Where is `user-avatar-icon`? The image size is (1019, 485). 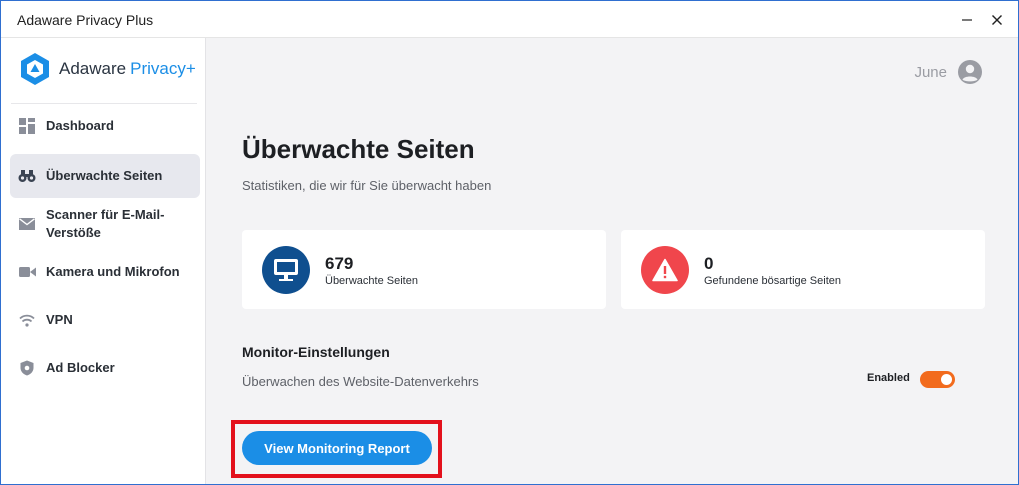 user-avatar-icon is located at coordinates (970, 72).